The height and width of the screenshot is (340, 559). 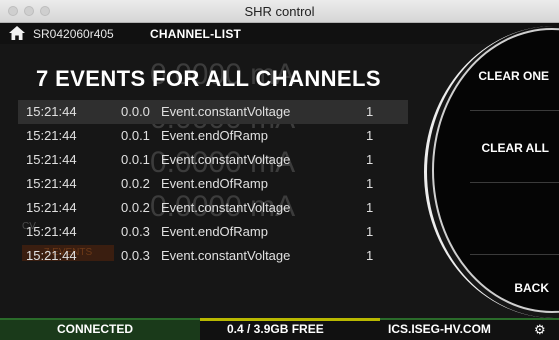 I want to click on top-bar: SR042060r405 CHANNEL-LIST, so click(x=279, y=33).